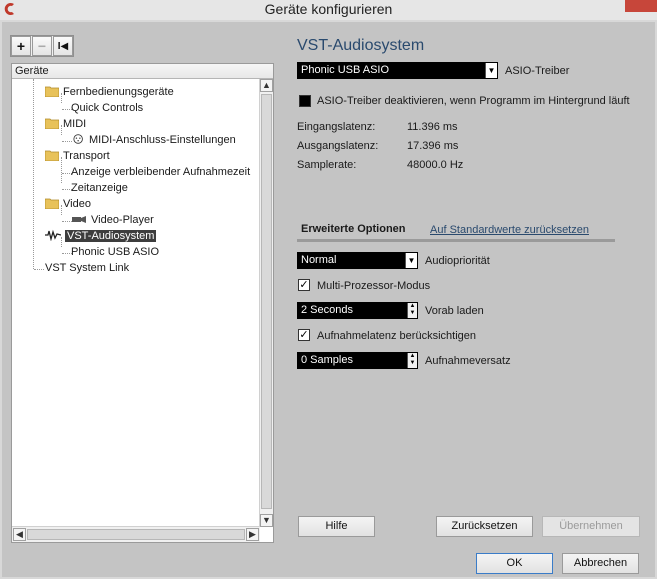  I want to click on record-offset-label: Aufnahmeversatz, so click(468, 361).